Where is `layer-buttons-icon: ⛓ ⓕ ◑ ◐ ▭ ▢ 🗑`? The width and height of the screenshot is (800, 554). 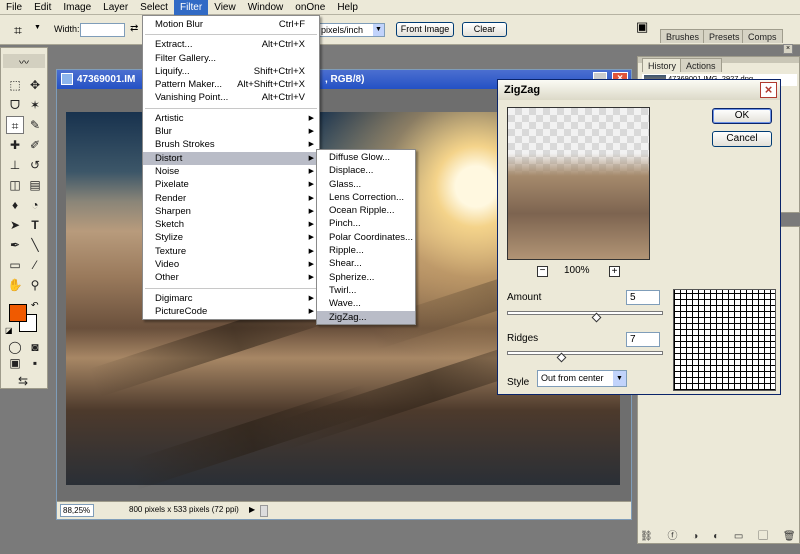
layer-buttons-icon: ⛓ ⓕ ◑ ◐ ▭ ▢ 🗑 is located at coordinates (720, 534).